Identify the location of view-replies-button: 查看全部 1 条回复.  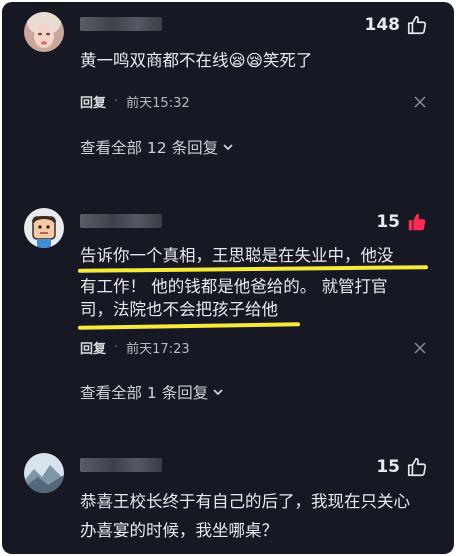
(152, 392).